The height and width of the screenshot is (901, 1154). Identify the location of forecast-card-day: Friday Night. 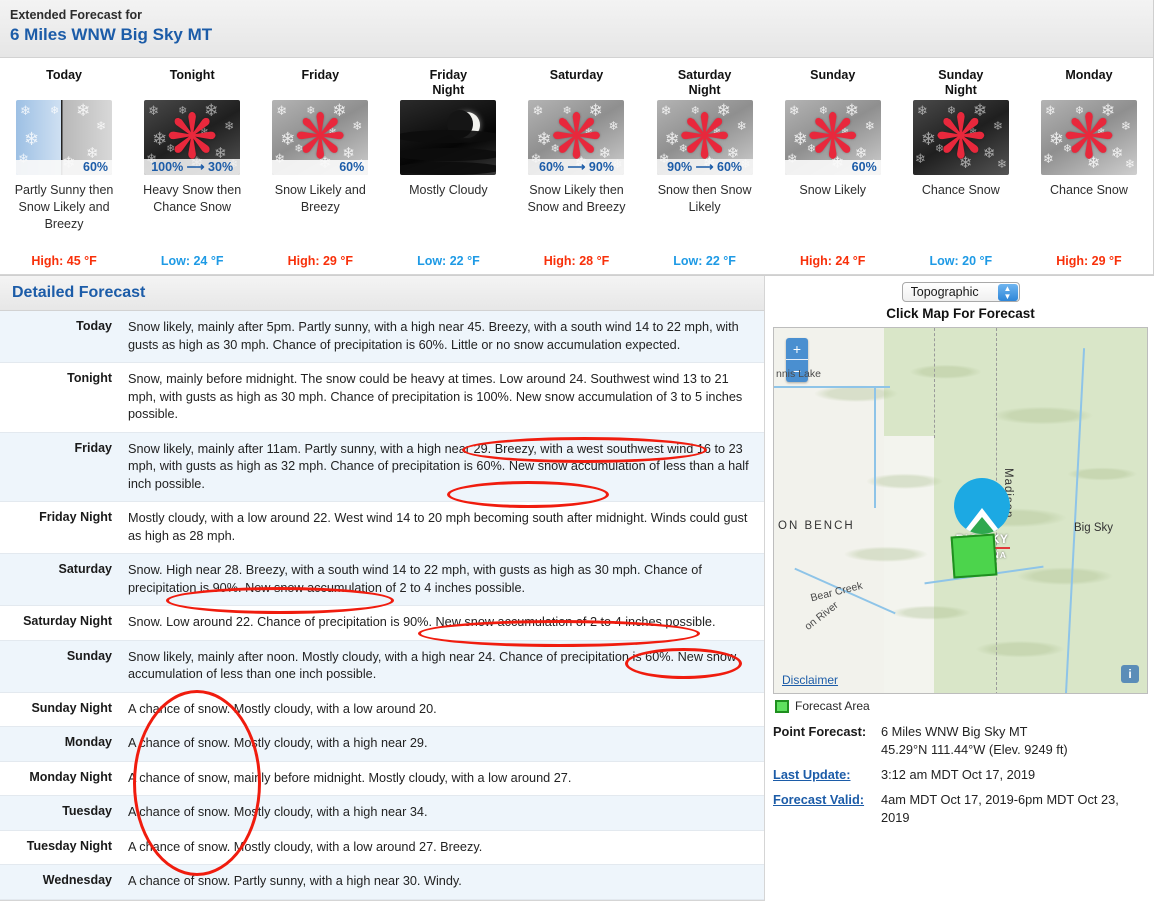
(448, 82).